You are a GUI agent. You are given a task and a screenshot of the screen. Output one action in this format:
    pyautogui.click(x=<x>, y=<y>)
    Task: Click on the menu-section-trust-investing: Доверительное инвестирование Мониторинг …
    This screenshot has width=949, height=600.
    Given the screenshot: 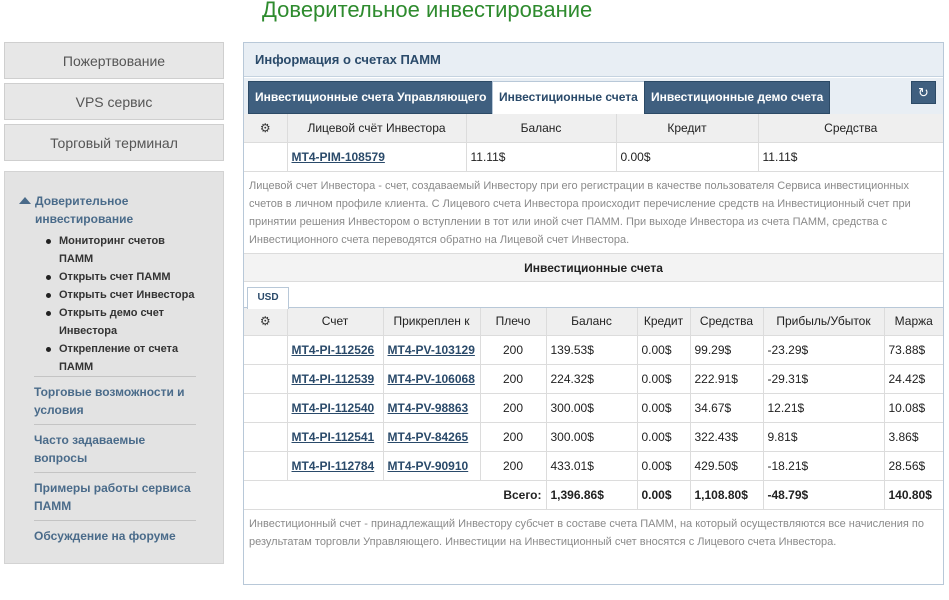 What is the action you would take?
    pyautogui.click(x=107, y=284)
    